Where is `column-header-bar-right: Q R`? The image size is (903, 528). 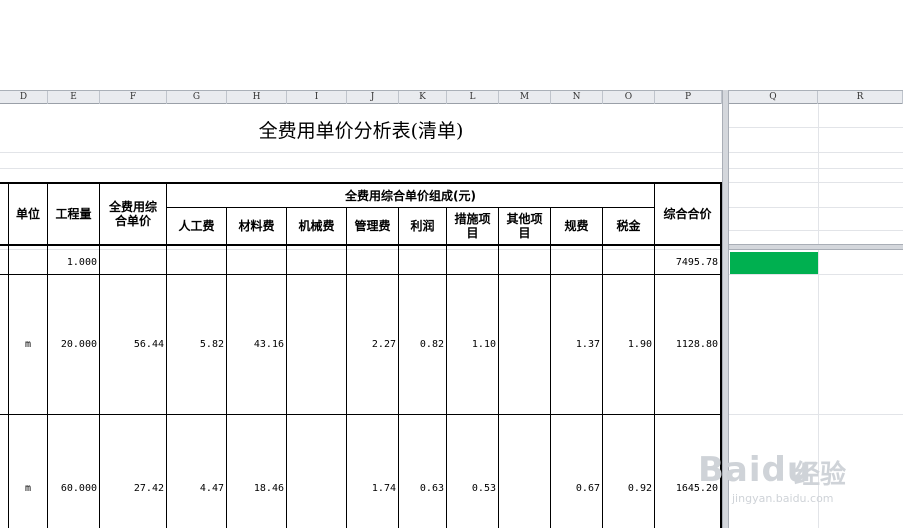 column-header-bar-right: Q R is located at coordinates (816, 97).